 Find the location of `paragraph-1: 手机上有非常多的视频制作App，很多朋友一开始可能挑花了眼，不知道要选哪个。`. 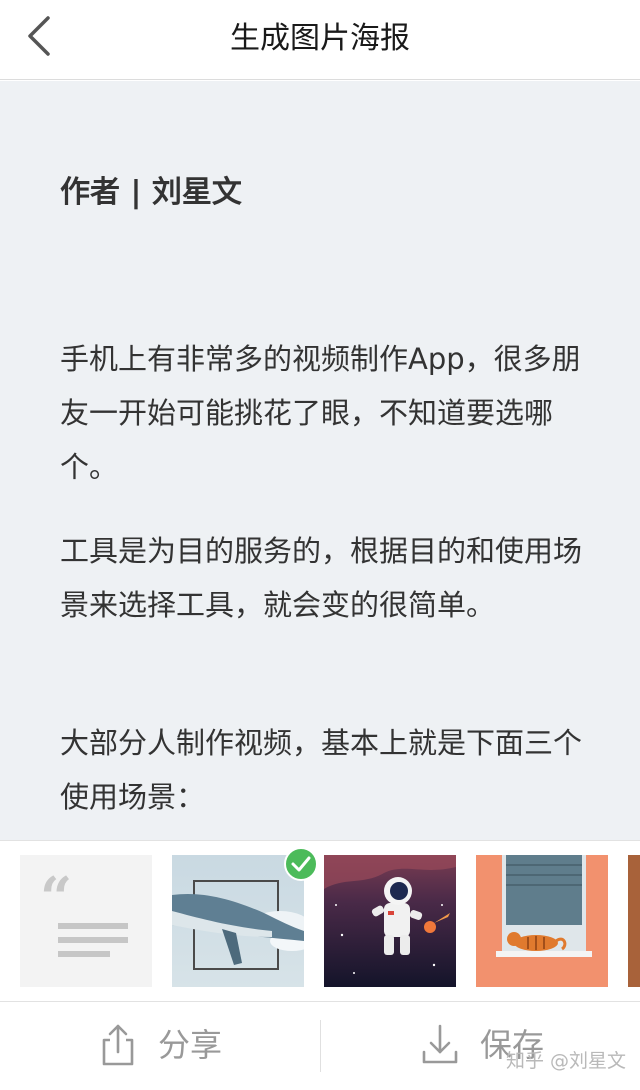

paragraph-1: 手机上有非常多的视频制作App，很多朋友一开始可能挑花了眼，不知道要选哪个。 is located at coordinates (320, 413).